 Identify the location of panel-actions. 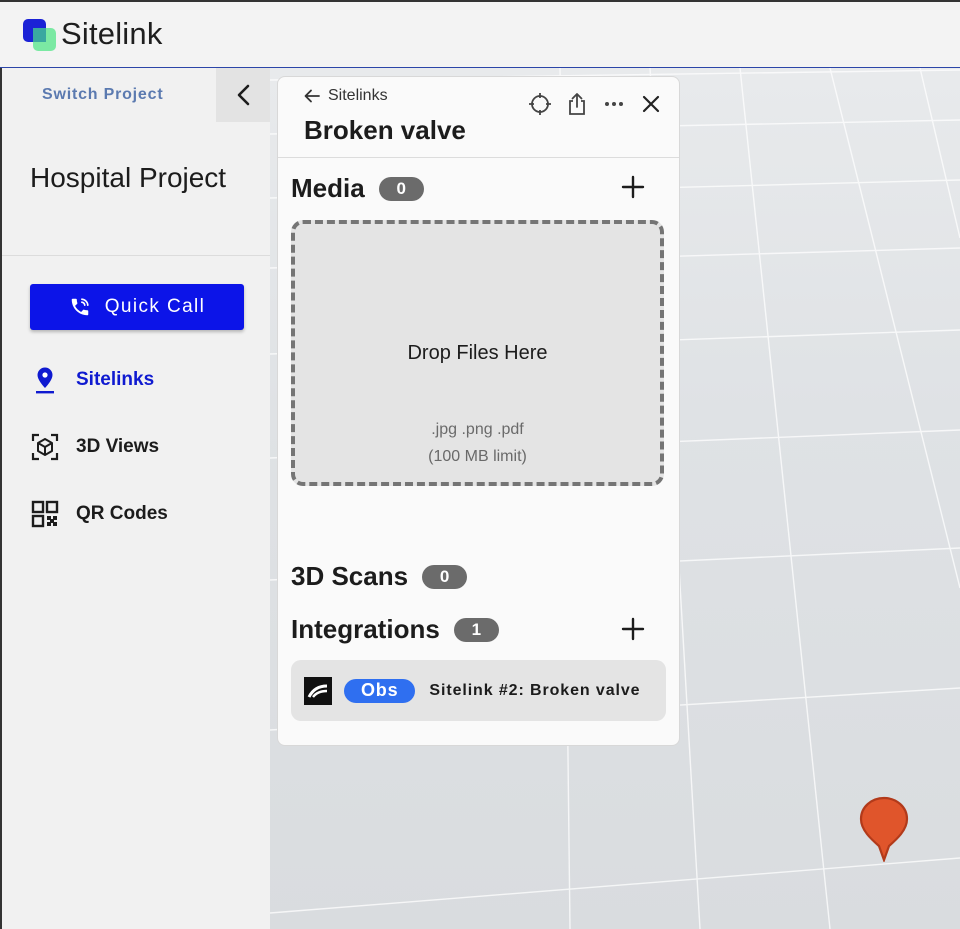
(595, 104).